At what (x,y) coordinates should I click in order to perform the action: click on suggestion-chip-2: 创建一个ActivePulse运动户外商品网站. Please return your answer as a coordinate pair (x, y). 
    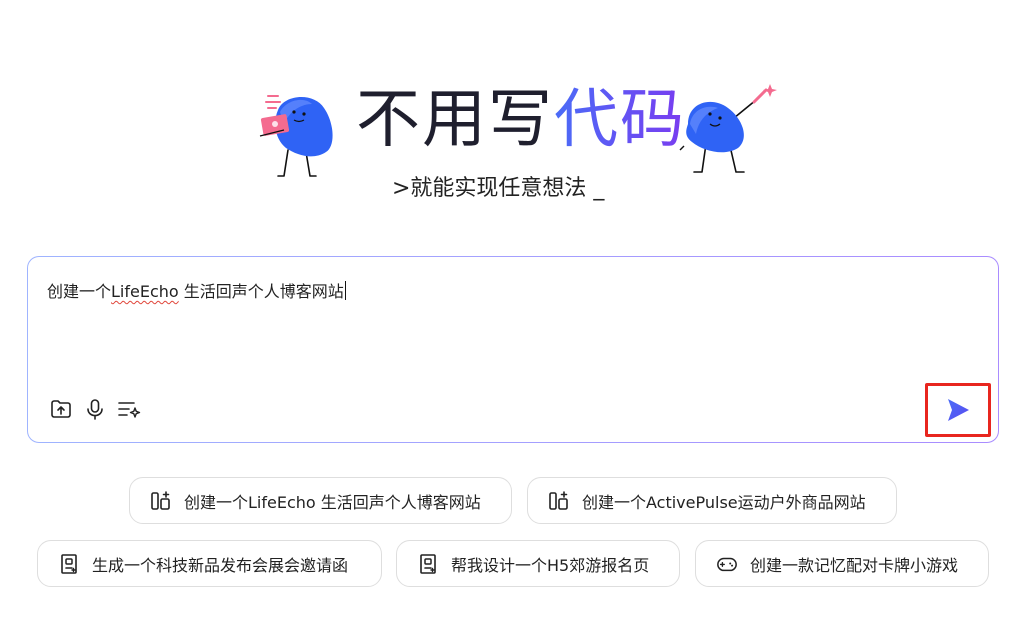
    Looking at the image, I should click on (712, 500).